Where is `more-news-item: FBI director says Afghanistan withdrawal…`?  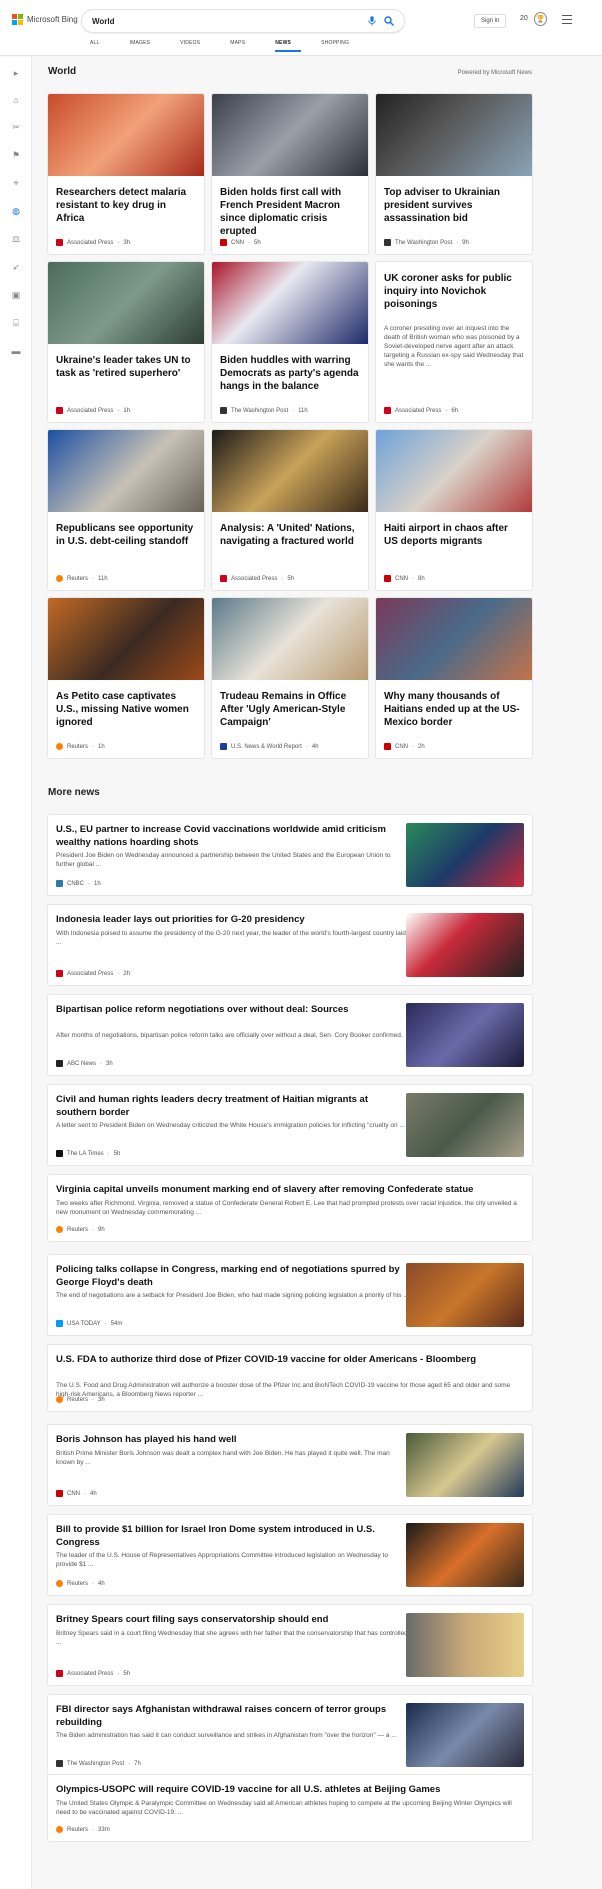
more-news-item: FBI director says Afghanistan withdrawal… is located at coordinates (290, 1735).